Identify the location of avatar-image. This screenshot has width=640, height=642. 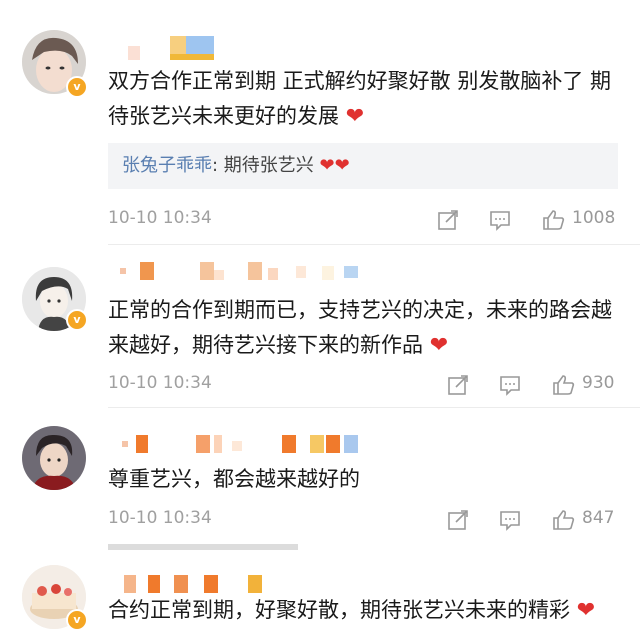
(54, 458).